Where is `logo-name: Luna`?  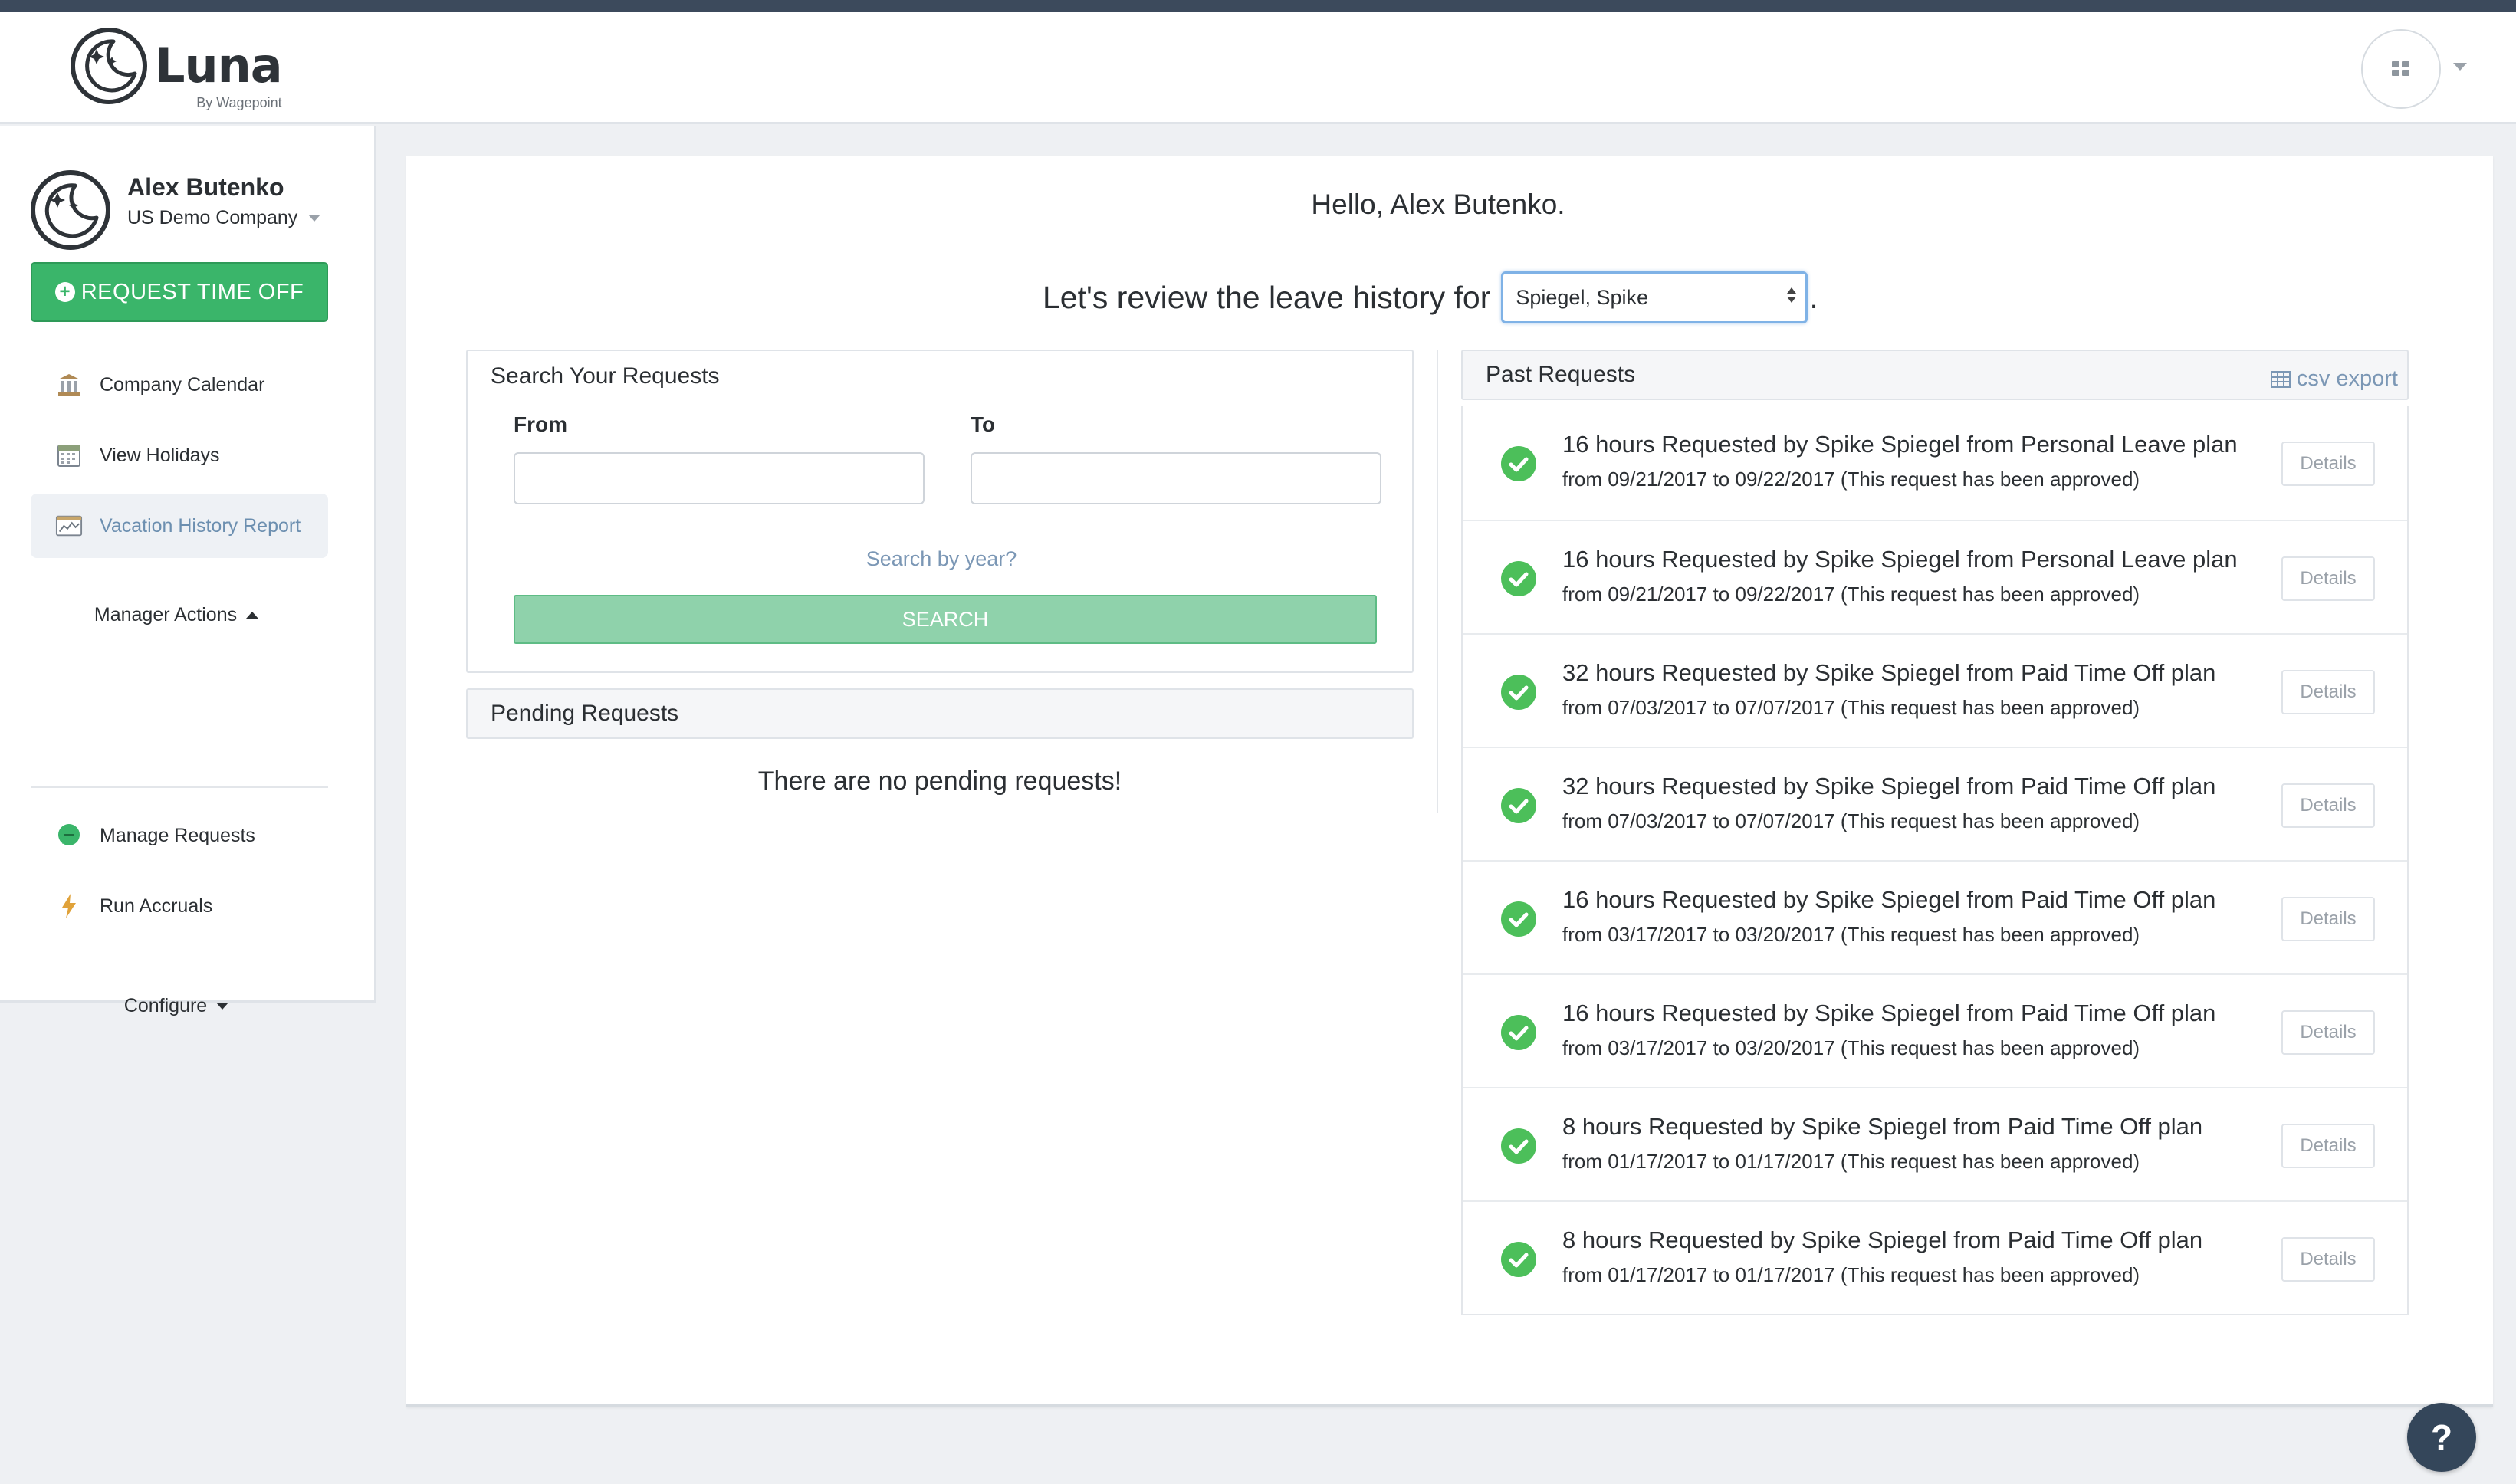
logo-name: Luna is located at coordinates (219, 66).